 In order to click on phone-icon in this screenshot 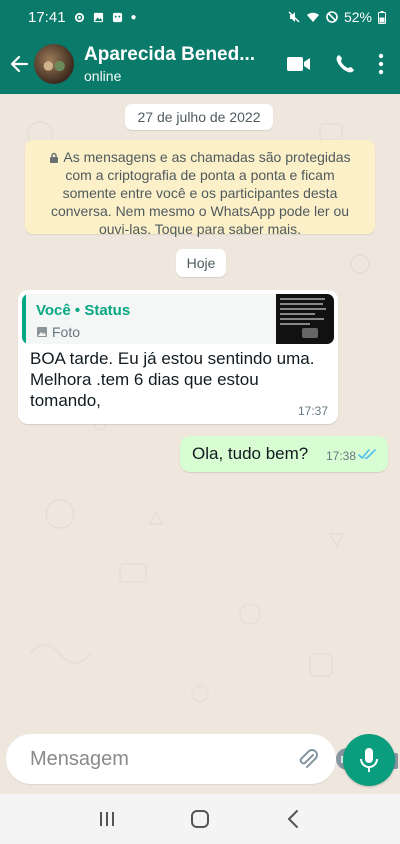, I will do `click(345, 64)`.